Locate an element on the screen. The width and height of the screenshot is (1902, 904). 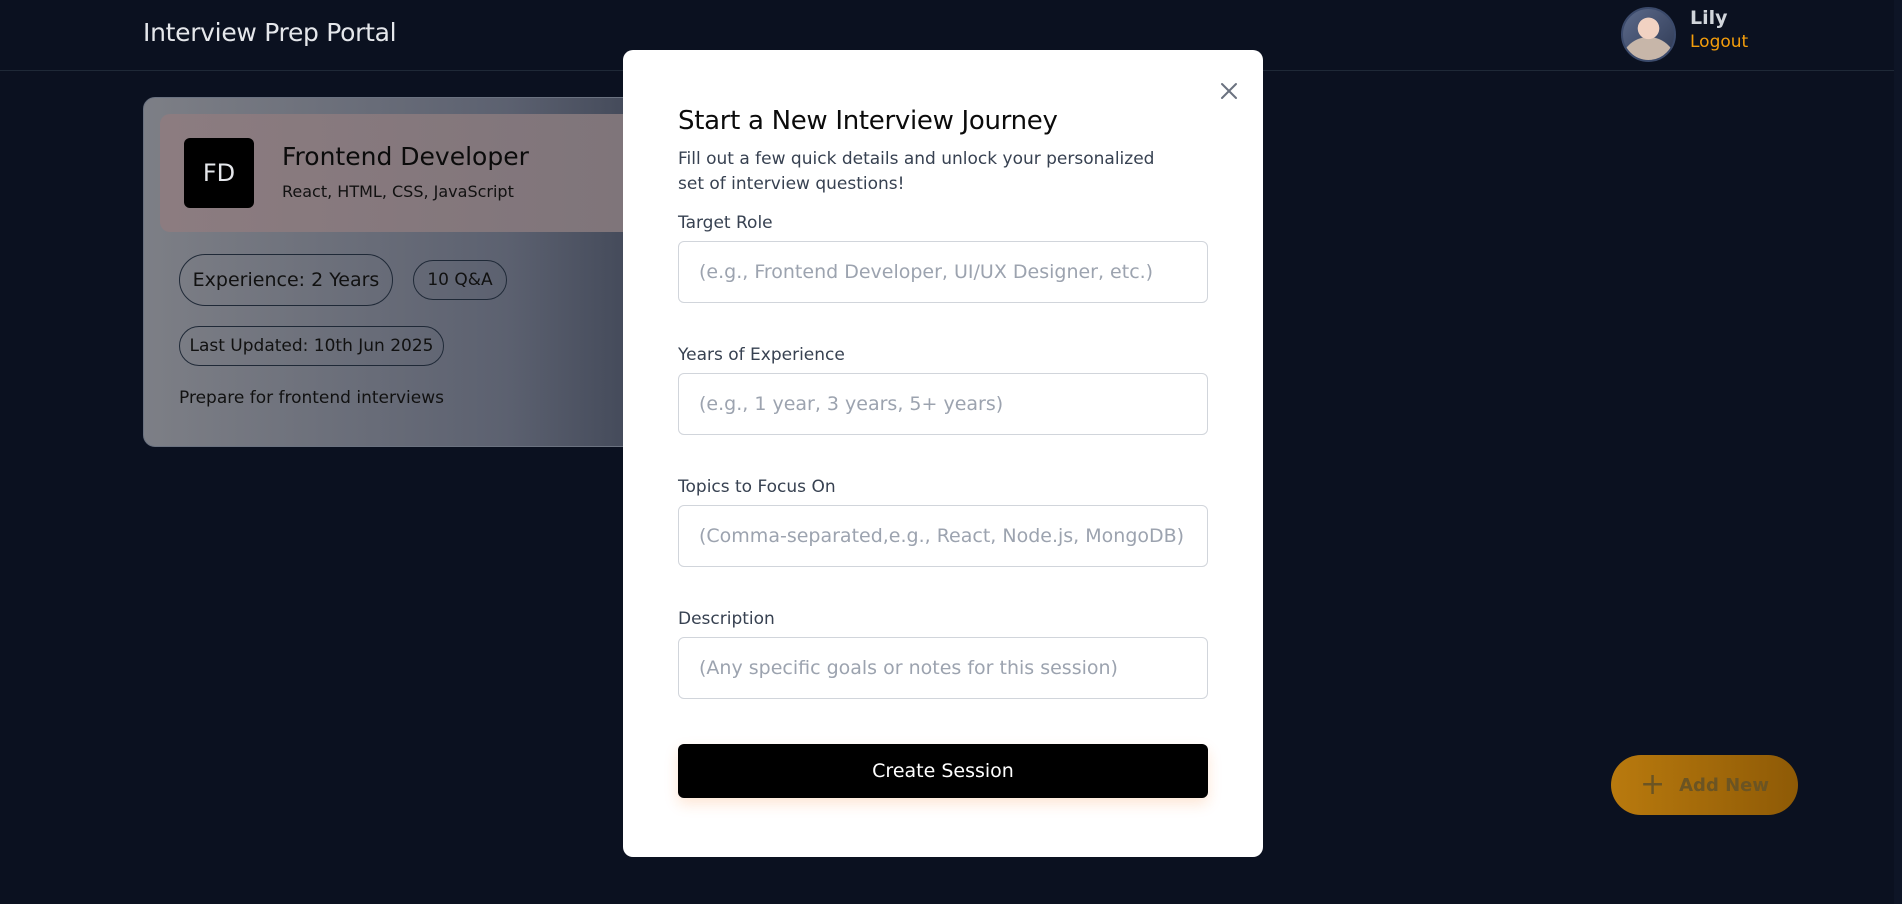
experience-label: Years of Experience is located at coordinates (761, 355).